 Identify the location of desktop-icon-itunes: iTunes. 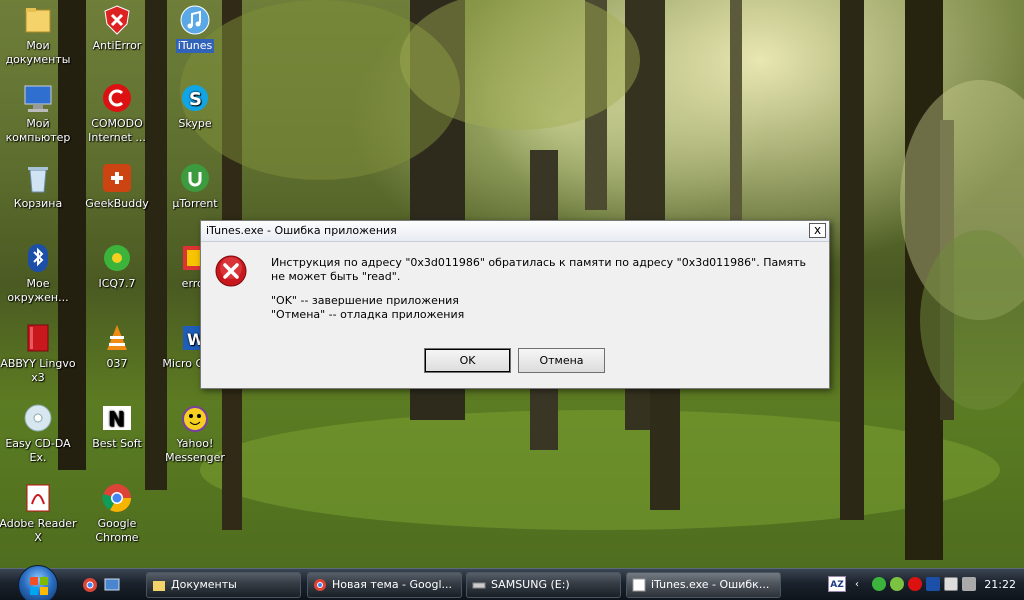
(195, 28).